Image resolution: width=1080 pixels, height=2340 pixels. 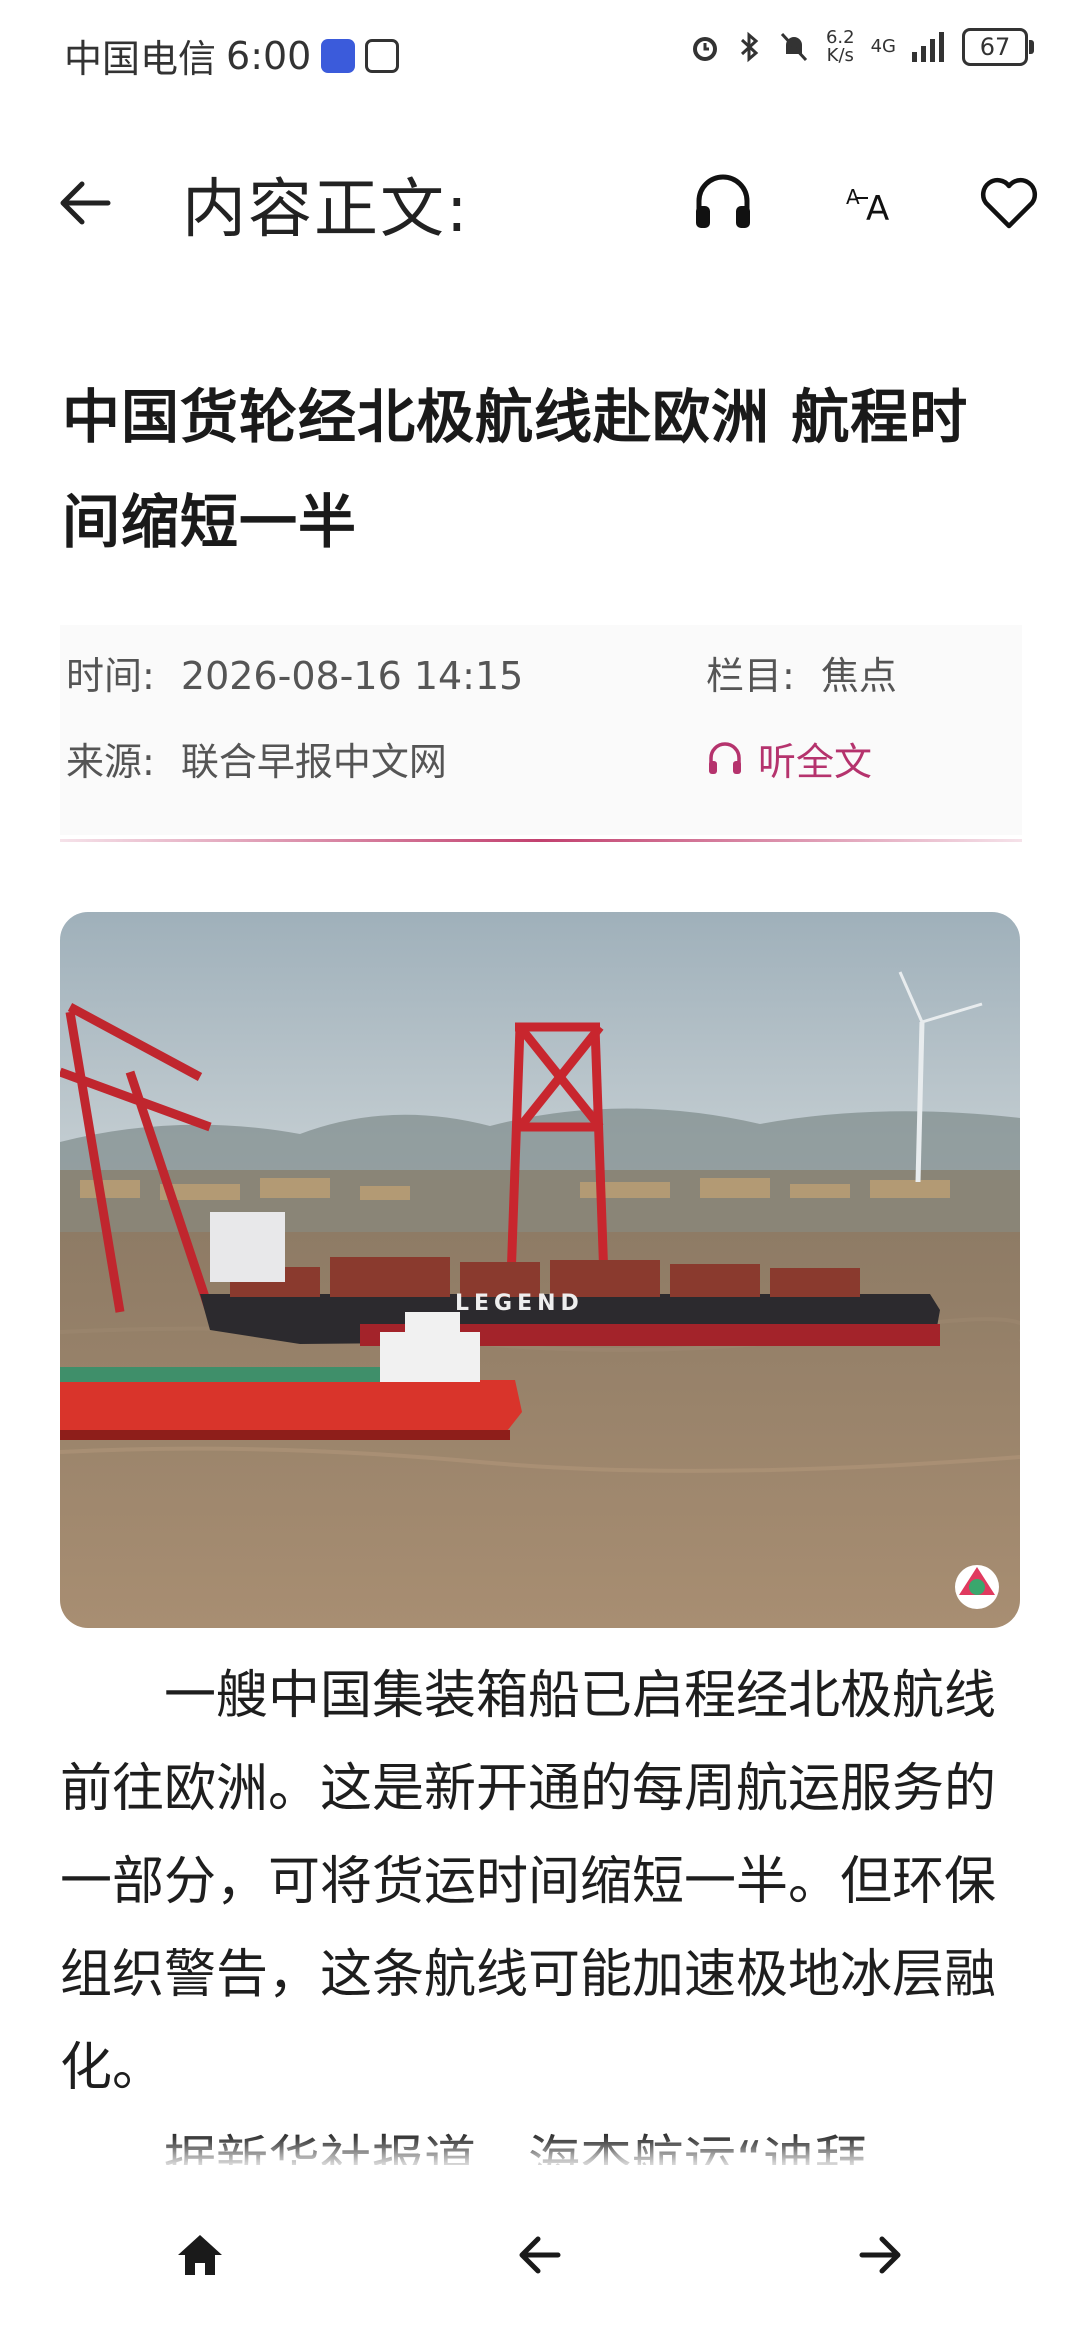 I want to click on prev-arrow-icon, so click(x=540, y=2255).